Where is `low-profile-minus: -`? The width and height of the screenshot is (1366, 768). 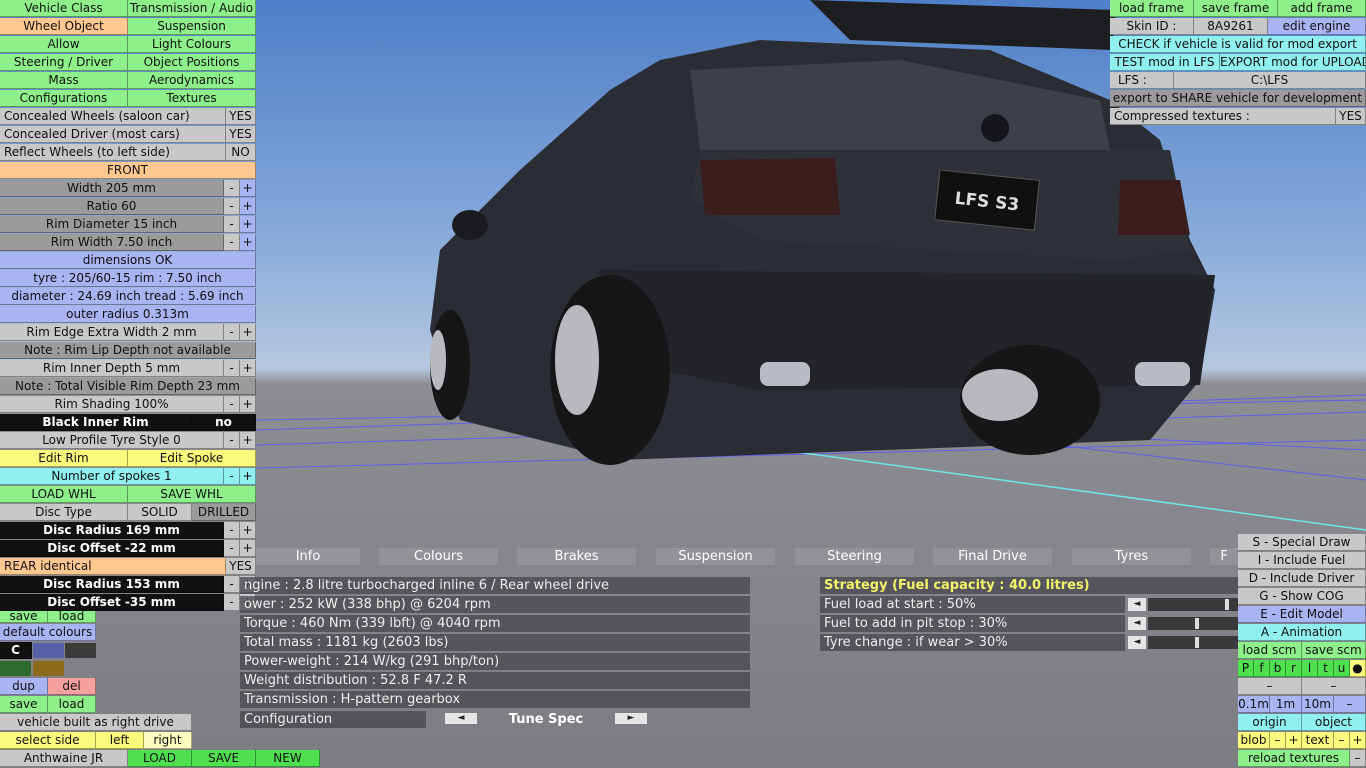 low-profile-minus: - is located at coordinates (232, 440).